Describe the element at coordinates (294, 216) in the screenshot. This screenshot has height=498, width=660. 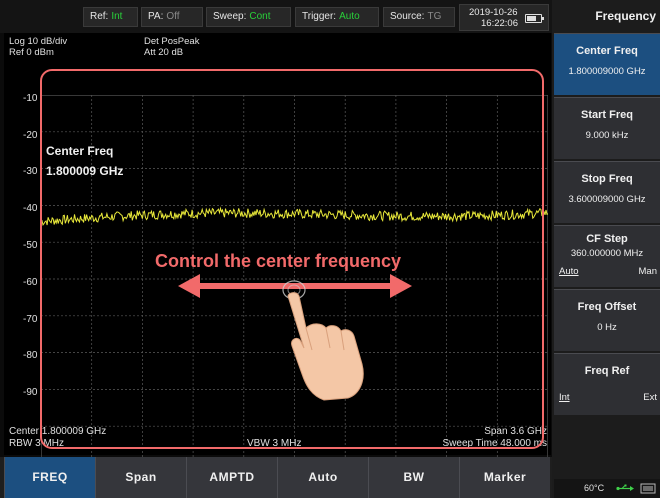
I see `spectrum-trace` at that location.